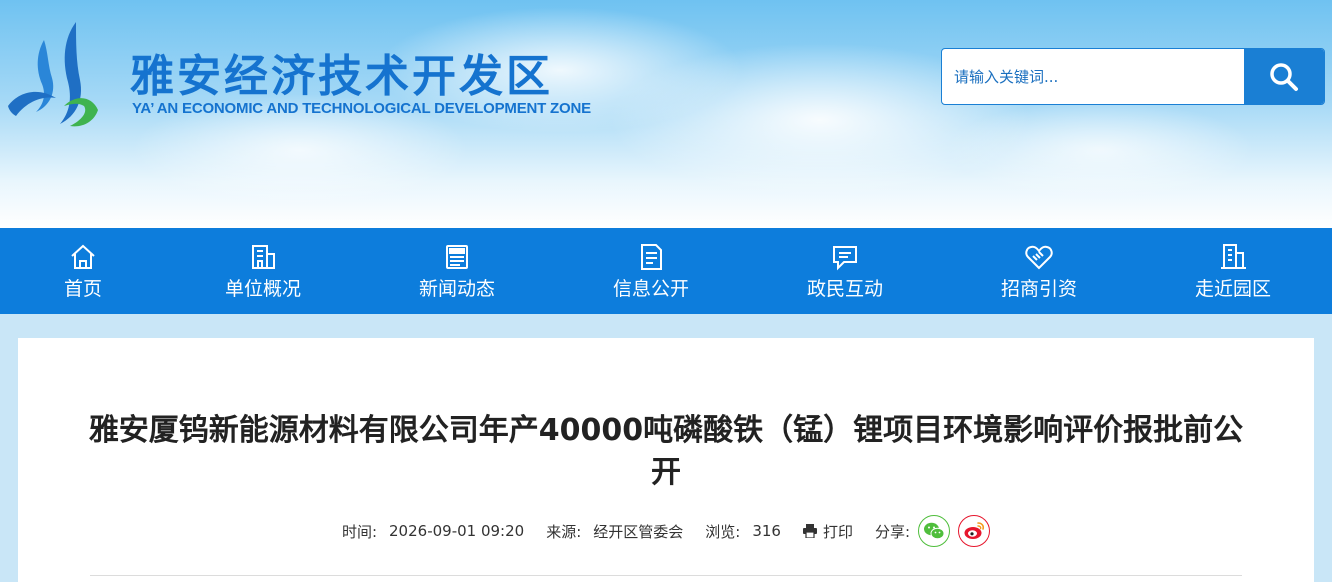 Image resolution: width=1332 pixels, height=582 pixels. I want to click on print-label: 打印, so click(837, 531).